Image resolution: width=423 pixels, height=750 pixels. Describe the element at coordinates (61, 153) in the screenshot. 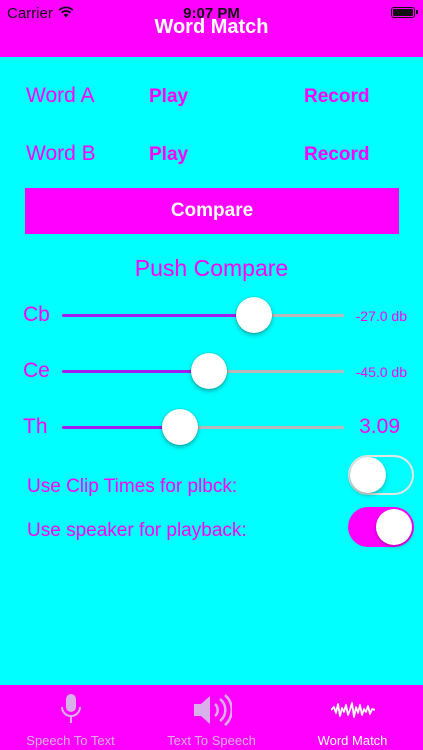

I see `word-b-label: Word B` at that location.